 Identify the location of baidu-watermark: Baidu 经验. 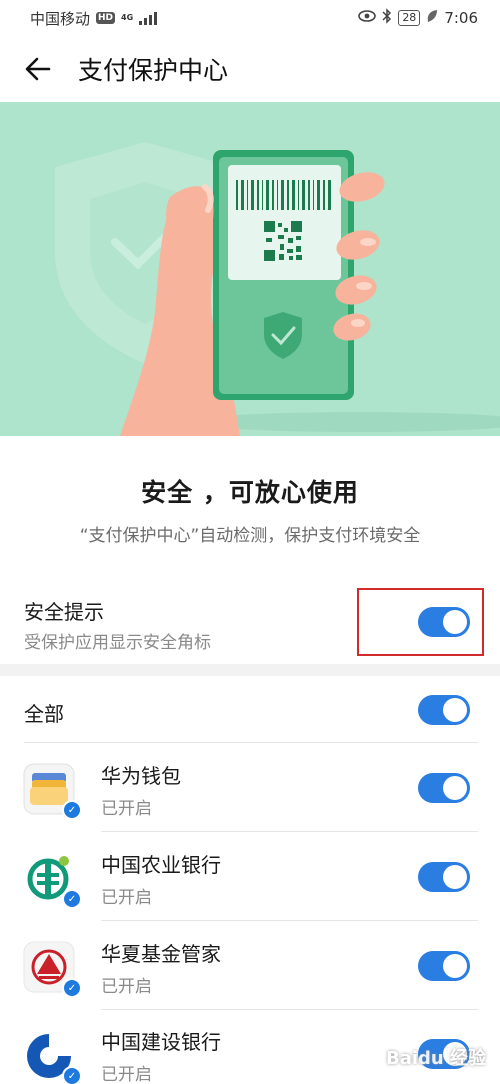
(435, 1058).